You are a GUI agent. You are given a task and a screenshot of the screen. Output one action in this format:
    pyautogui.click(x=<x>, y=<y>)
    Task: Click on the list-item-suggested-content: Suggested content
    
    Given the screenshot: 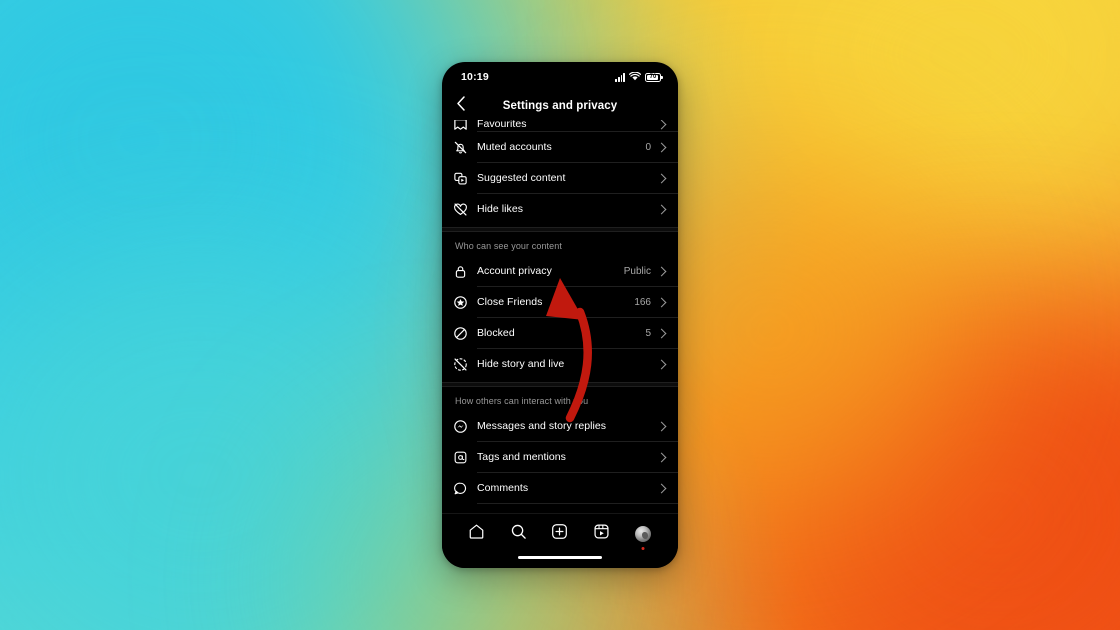 What is the action you would take?
    pyautogui.click(x=560, y=178)
    